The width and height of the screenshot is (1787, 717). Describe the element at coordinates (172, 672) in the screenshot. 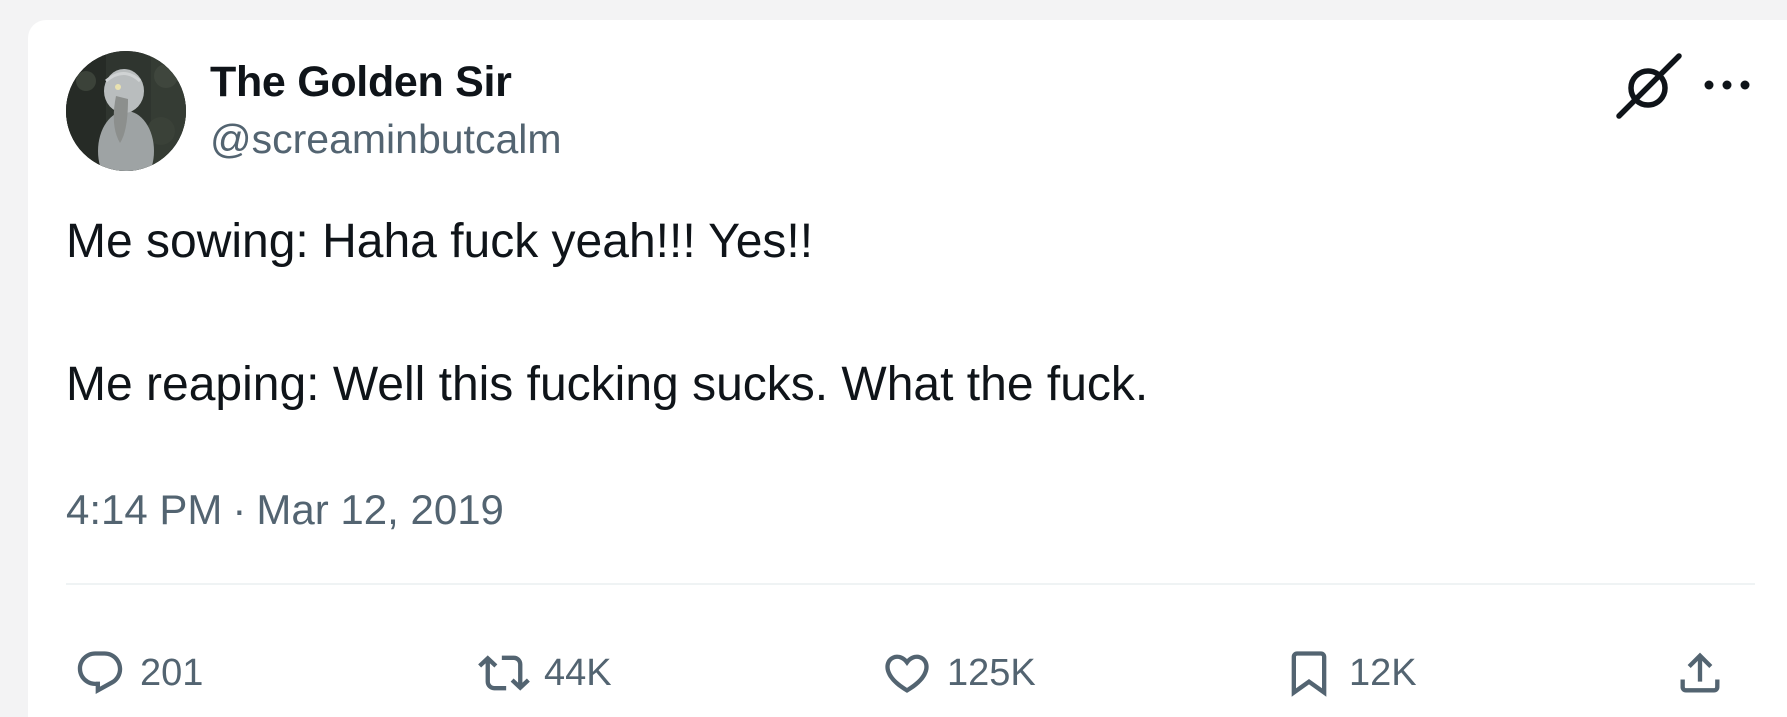

I see `reply-count: 201` at that location.